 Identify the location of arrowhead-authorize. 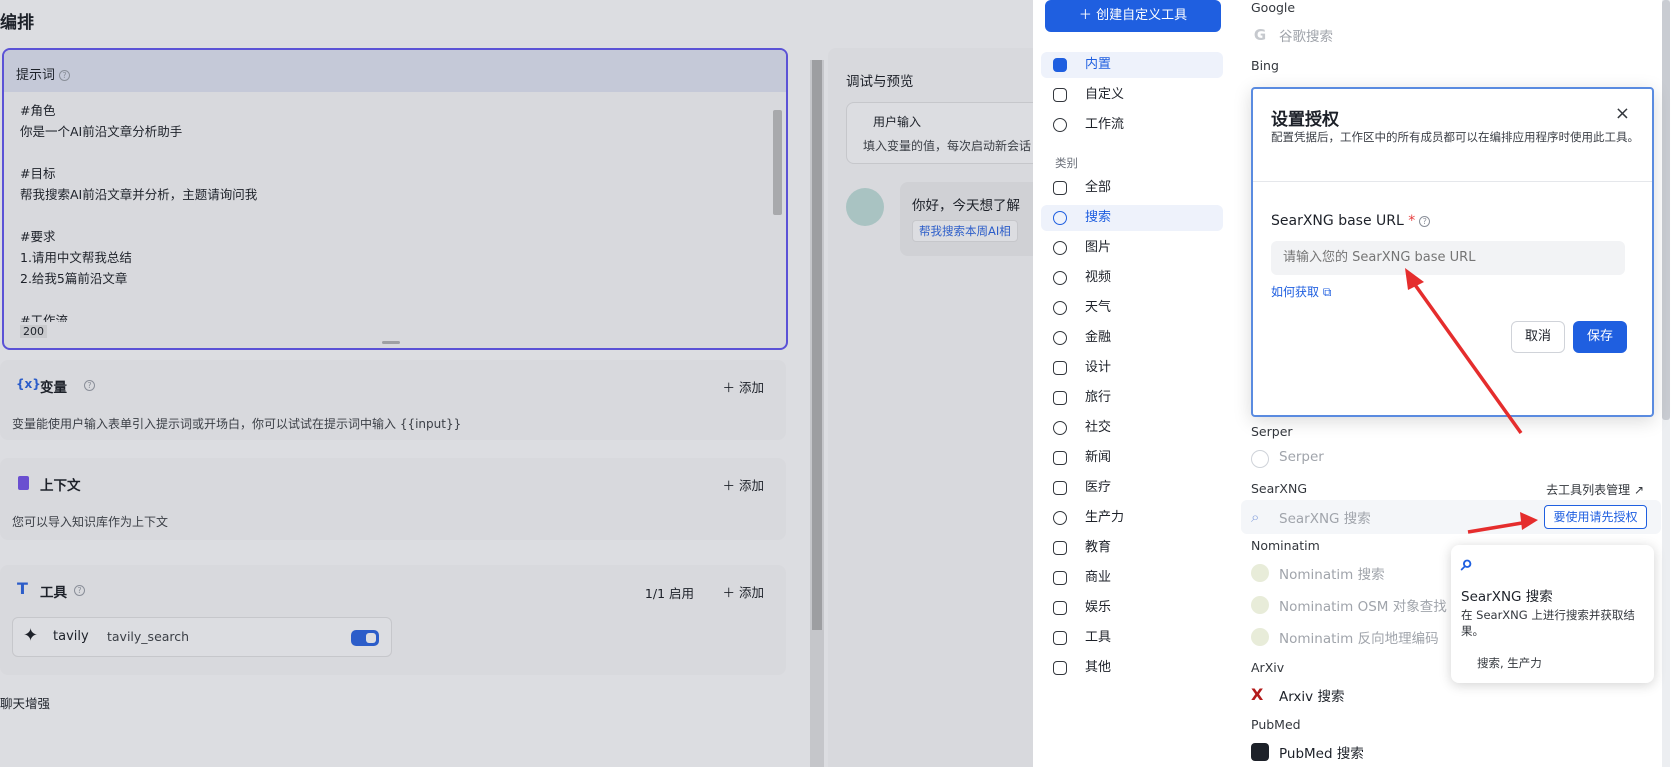
(1529, 521).